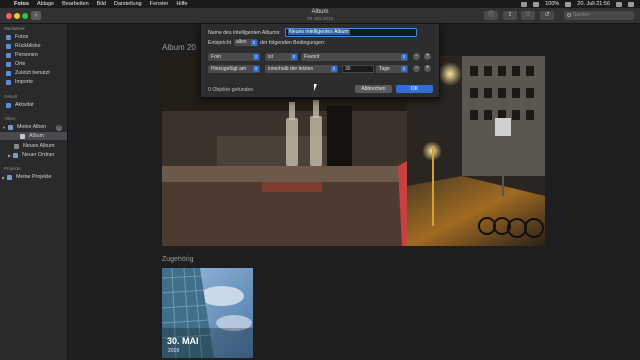 The image size is (640, 360). What do you see at coordinates (183, 341) in the screenshot?
I see `memory-title: 30. MAI` at bounding box center [183, 341].